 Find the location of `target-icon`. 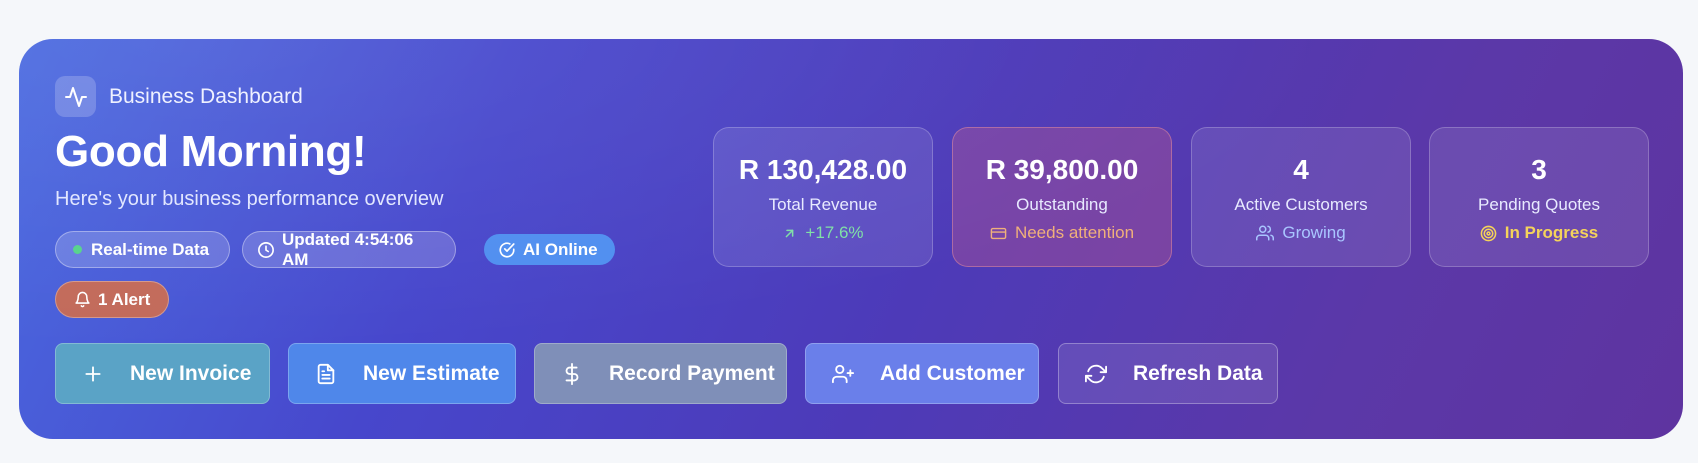

target-icon is located at coordinates (1488, 233).